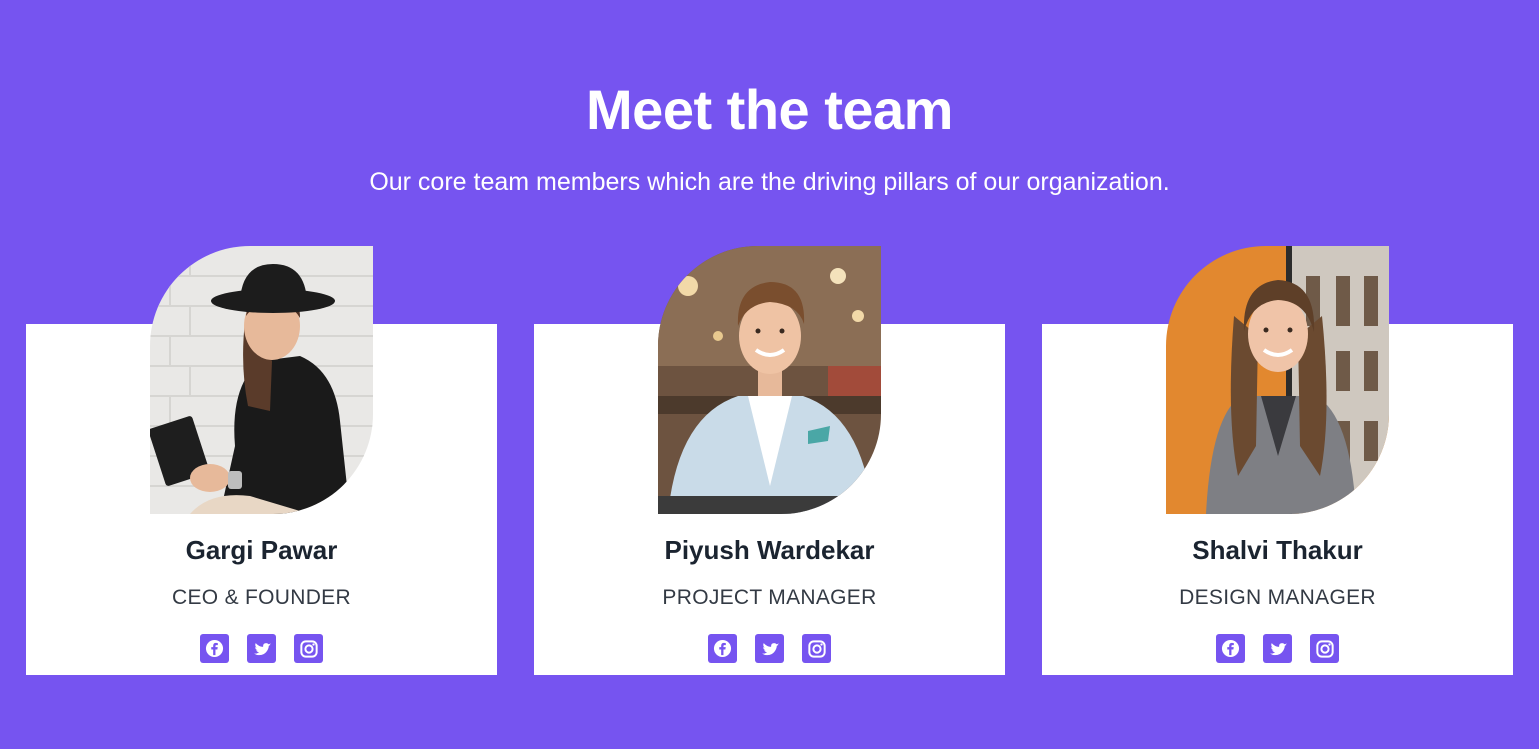  What do you see at coordinates (1277, 597) in the screenshot?
I see `member-role: DESIGN MANAGER` at bounding box center [1277, 597].